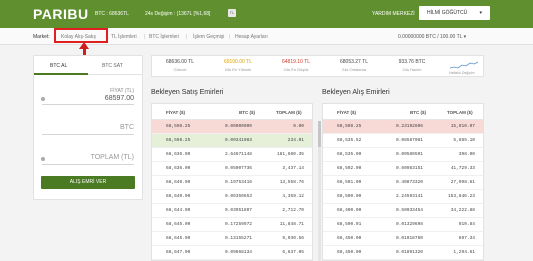 This screenshot has height=261, width=533. I want to click on table-row: 68,636.00 0.05007736 3,437.14, so click(232, 169).